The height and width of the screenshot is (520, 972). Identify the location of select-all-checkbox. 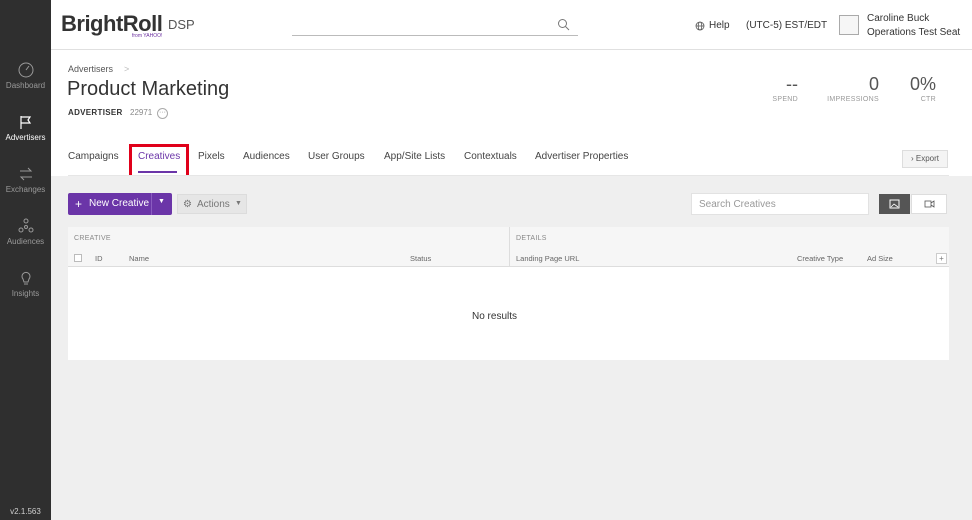
(78, 258).